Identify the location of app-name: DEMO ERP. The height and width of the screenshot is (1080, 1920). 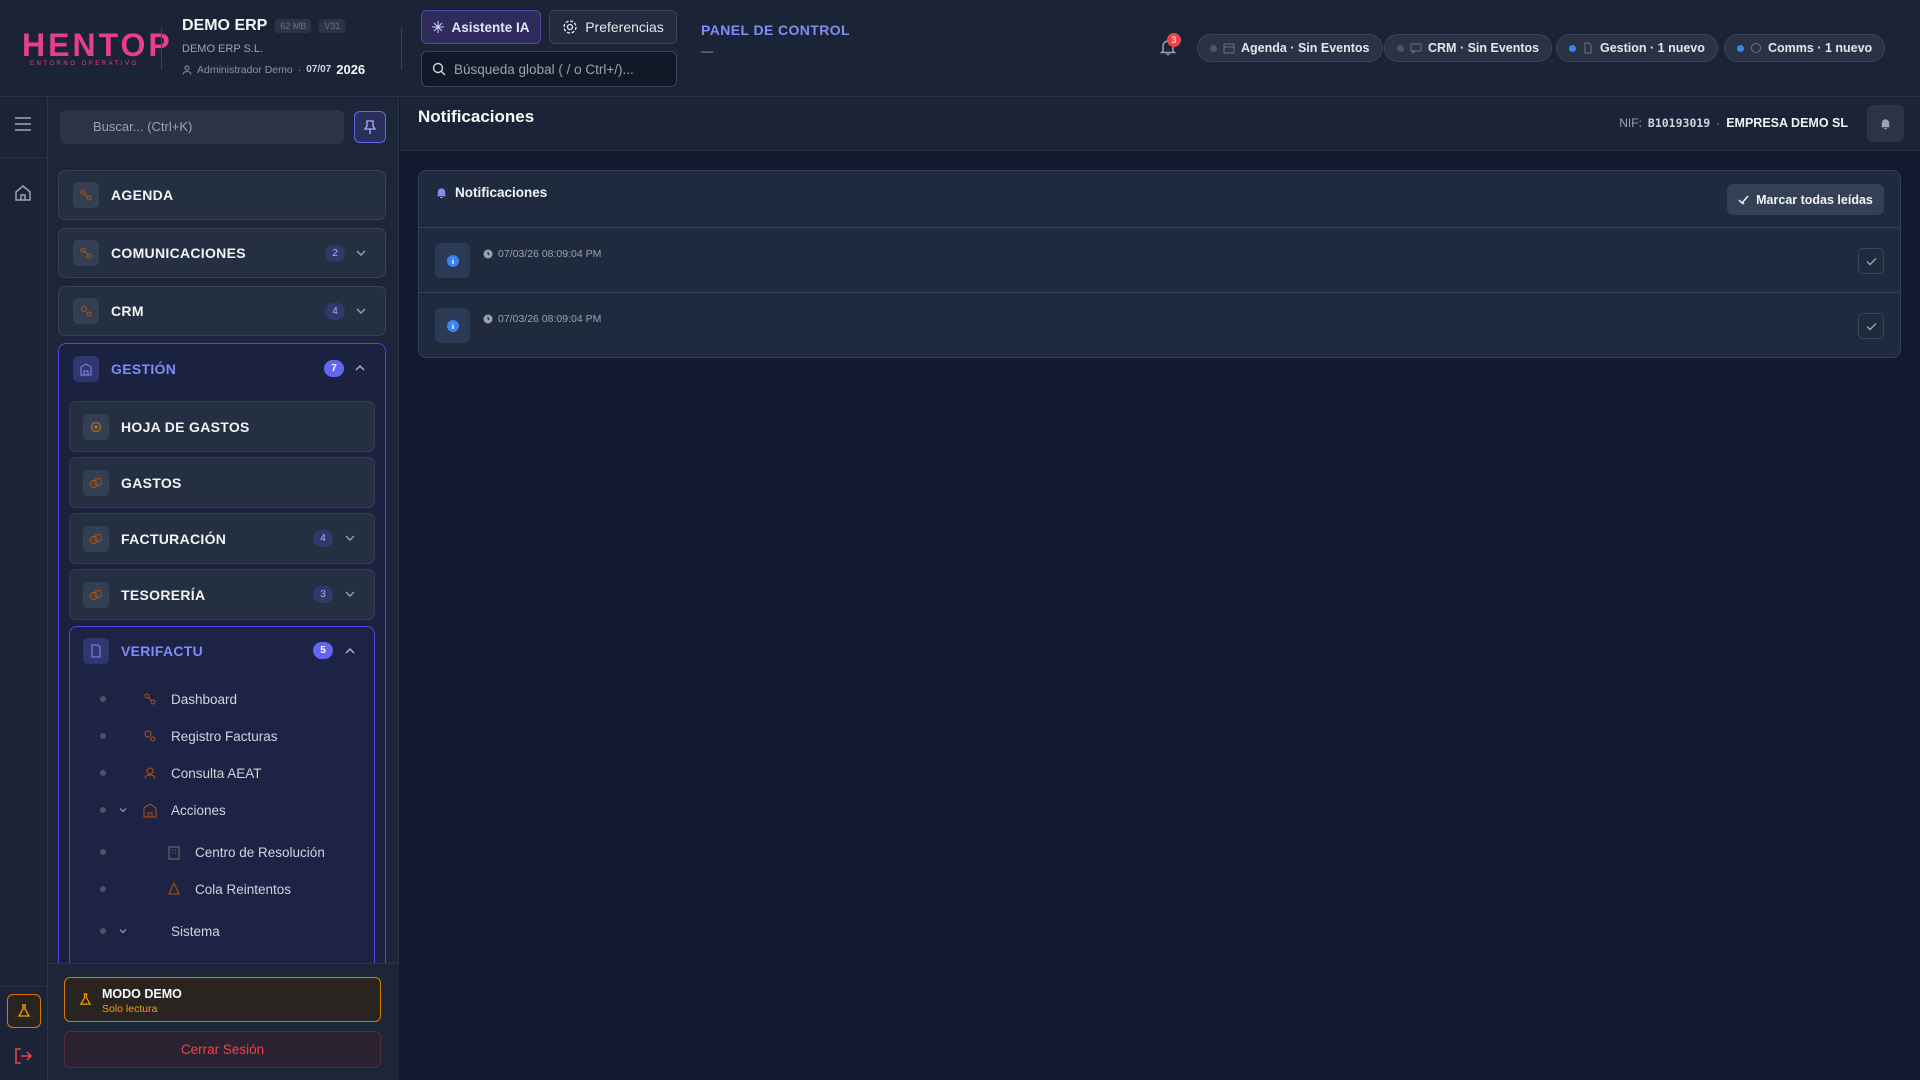
(225, 25).